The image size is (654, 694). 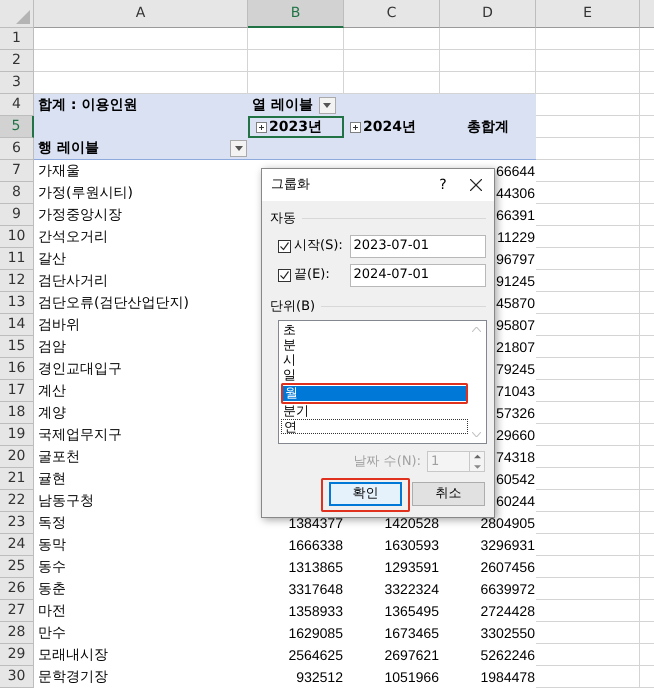 What do you see at coordinates (73, 237) in the screenshot?
I see `station-name-cell-text: 간석오거리` at bounding box center [73, 237].